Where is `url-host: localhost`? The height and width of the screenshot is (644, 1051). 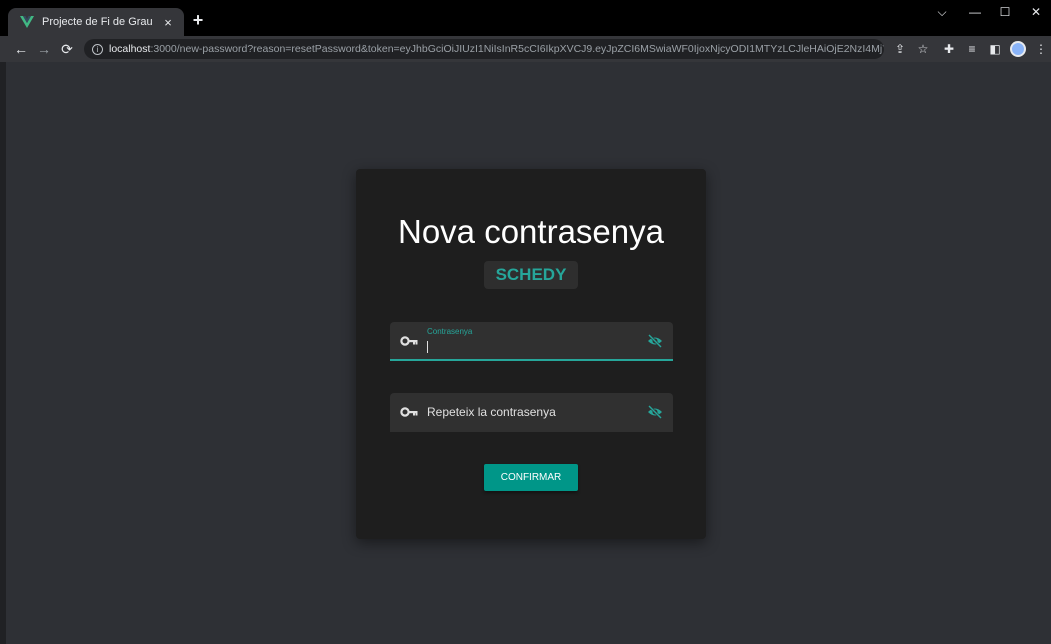
url-host: localhost is located at coordinates (130, 49).